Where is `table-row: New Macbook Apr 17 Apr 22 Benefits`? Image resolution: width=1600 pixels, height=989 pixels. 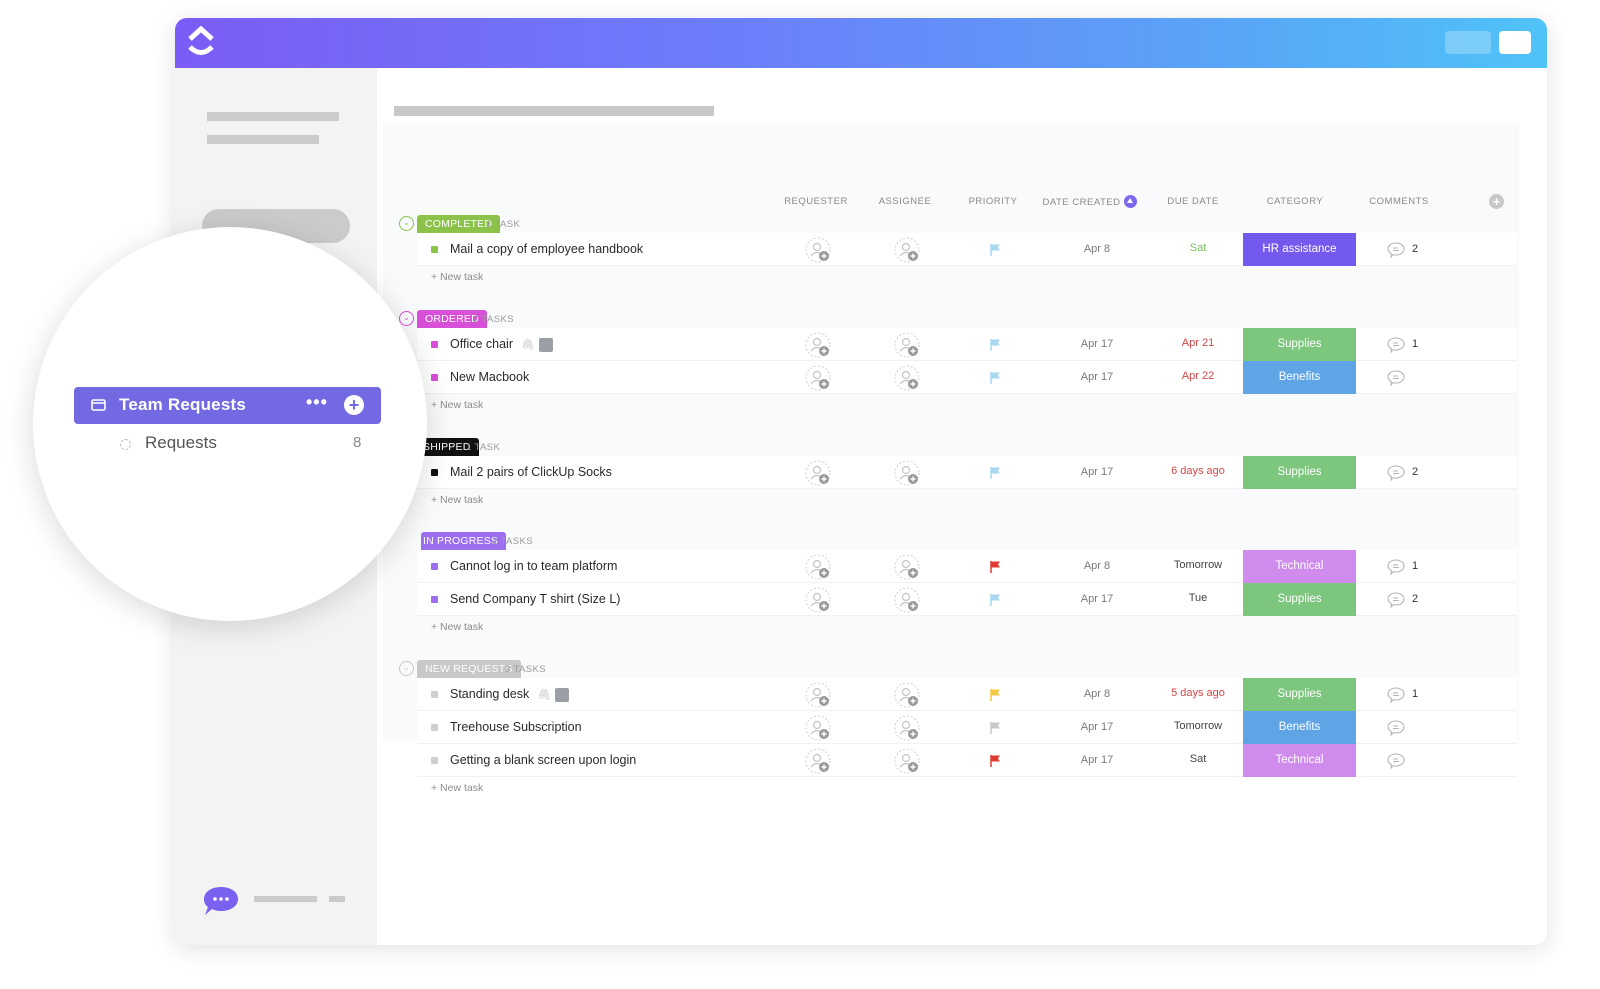 table-row: New Macbook Apr 17 Apr 22 Benefits is located at coordinates (967, 377).